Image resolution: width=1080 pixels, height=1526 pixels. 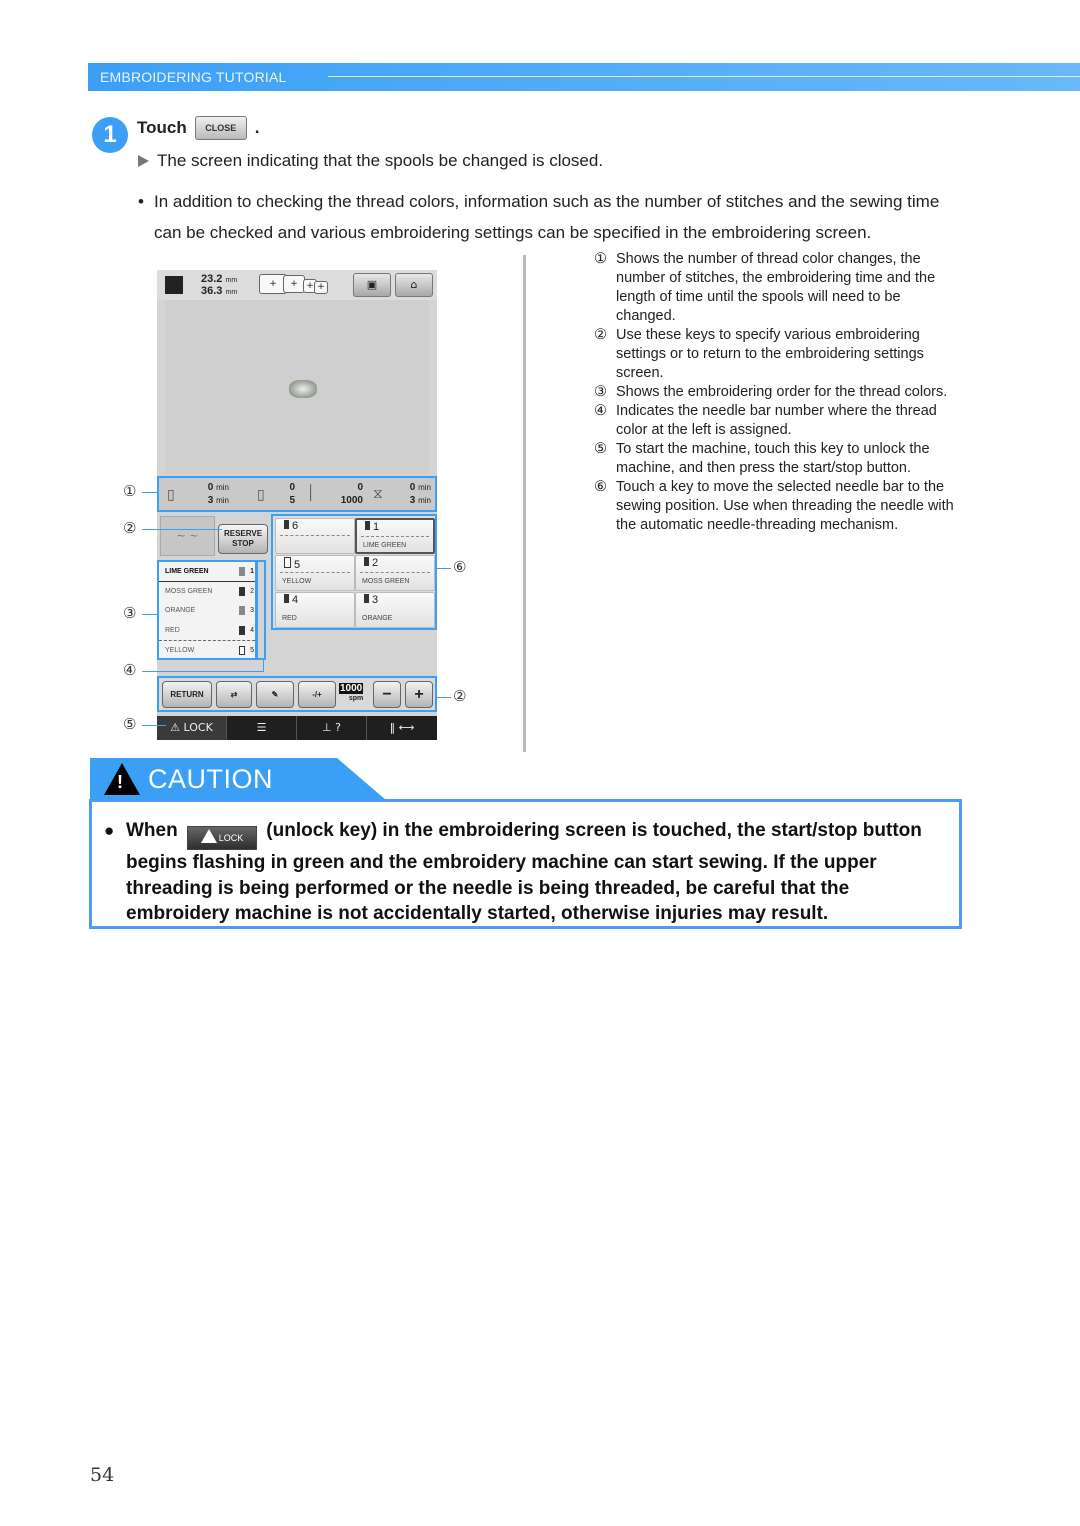 What do you see at coordinates (120, 782) in the screenshot?
I see `warning-exclamation: !` at bounding box center [120, 782].